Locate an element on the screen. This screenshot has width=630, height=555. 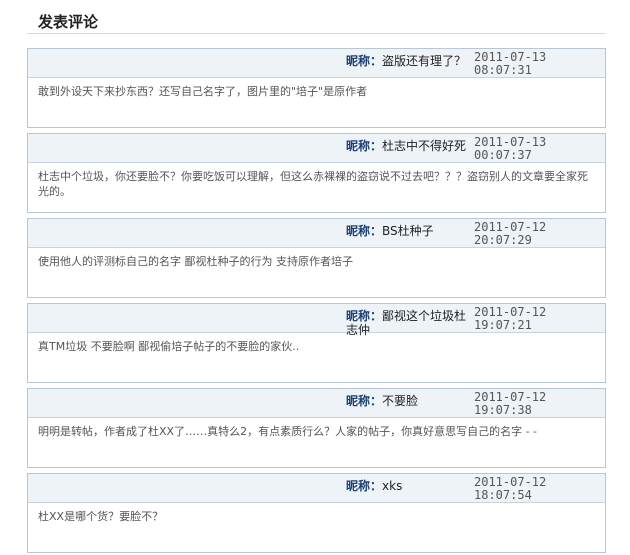
comment-body: 真TM垃圾 不要脸啊 鄙视偷培子帖子的不要脸的家伙.. is located at coordinates (169, 346).